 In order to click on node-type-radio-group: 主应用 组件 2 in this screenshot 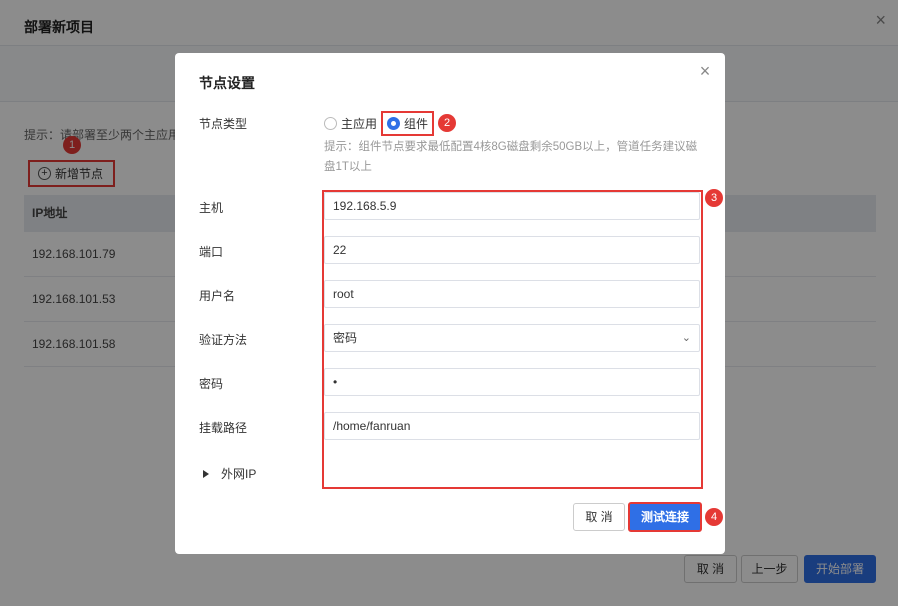, I will do `click(390, 123)`.